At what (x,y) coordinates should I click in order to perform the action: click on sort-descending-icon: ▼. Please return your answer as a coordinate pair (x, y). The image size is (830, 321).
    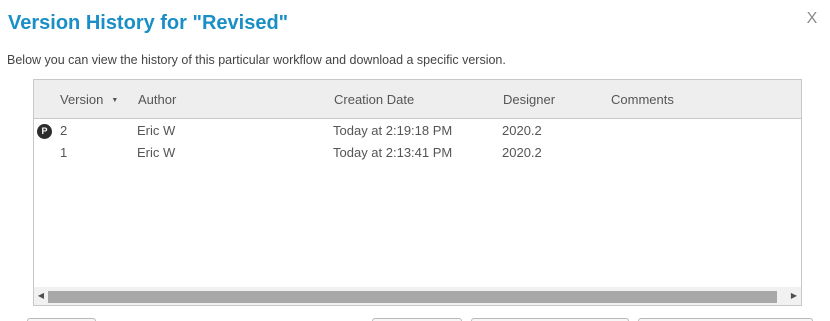
    Looking at the image, I should click on (114, 100).